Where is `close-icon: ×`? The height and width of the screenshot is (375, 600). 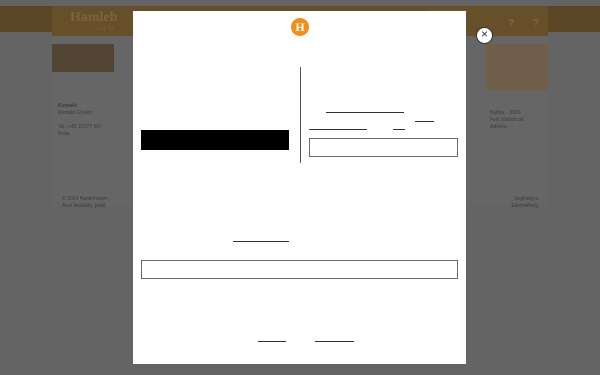
close-icon: × is located at coordinates (484, 35).